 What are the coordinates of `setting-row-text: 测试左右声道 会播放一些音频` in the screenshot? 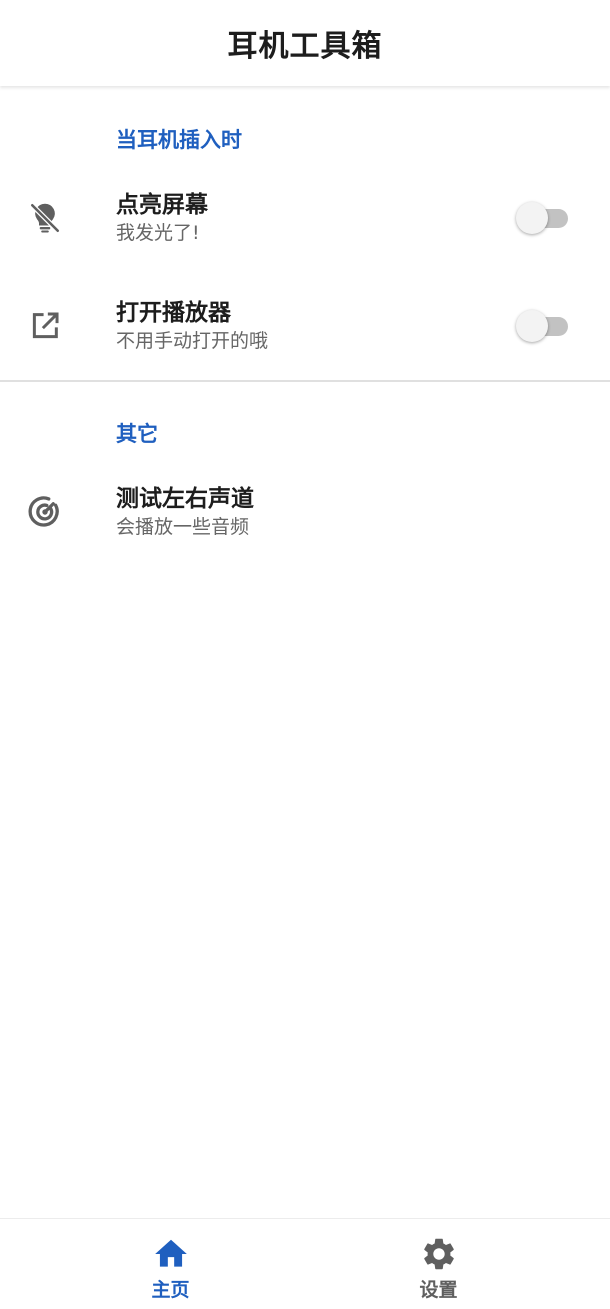 It's located at (185, 512).